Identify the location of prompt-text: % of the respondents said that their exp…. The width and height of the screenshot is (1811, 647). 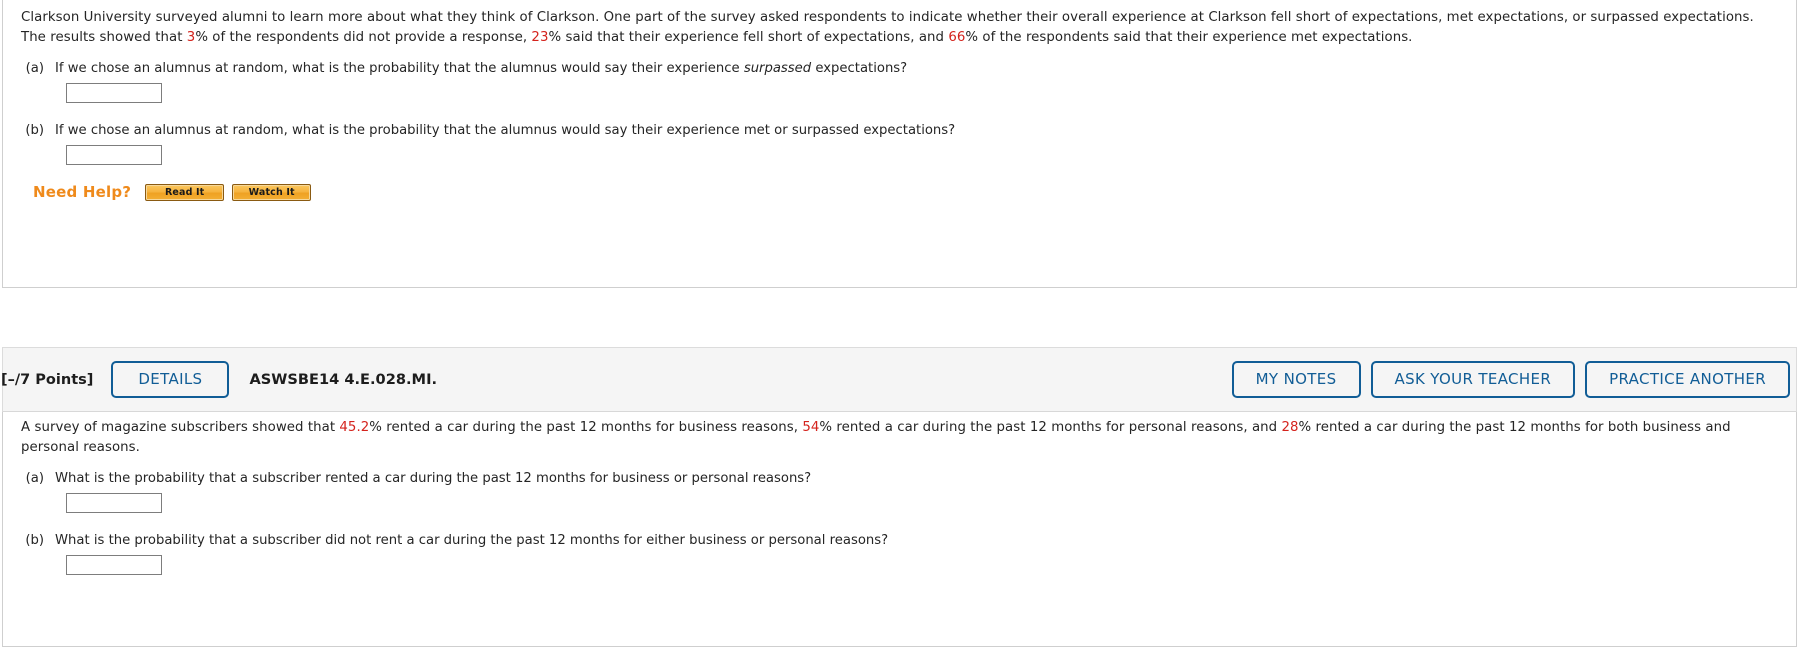
(1189, 37).